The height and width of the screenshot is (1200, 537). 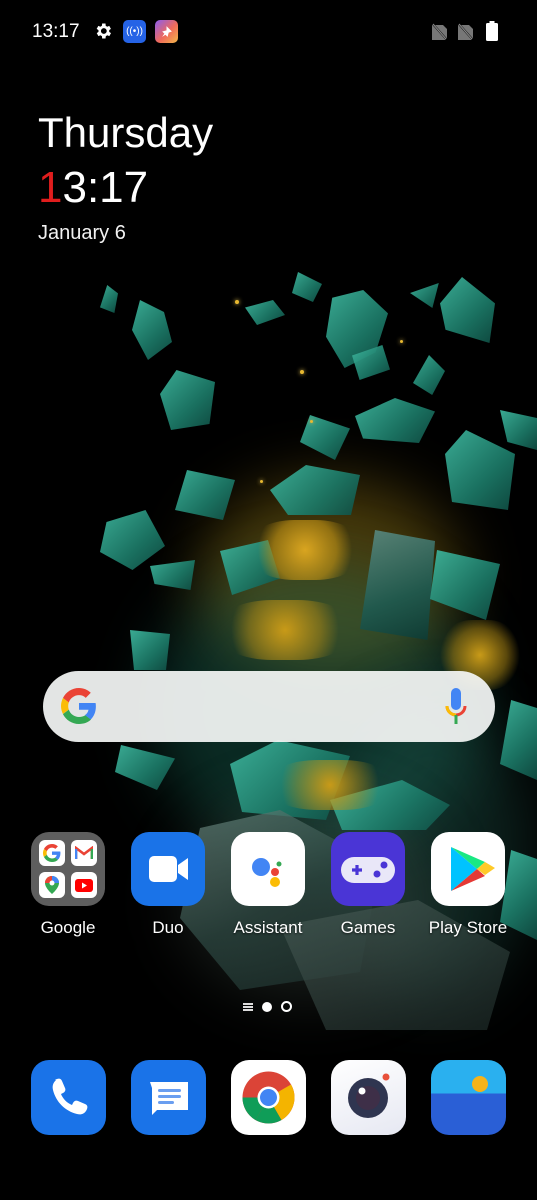 What do you see at coordinates (50, 187) in the screenshot?
I see `clock-hour-first-digit: 1` at bounding box center [50, 187].